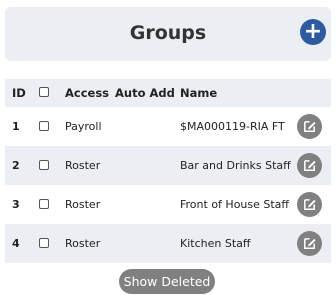  I want to click on row-id: 4, so click(16, 243).